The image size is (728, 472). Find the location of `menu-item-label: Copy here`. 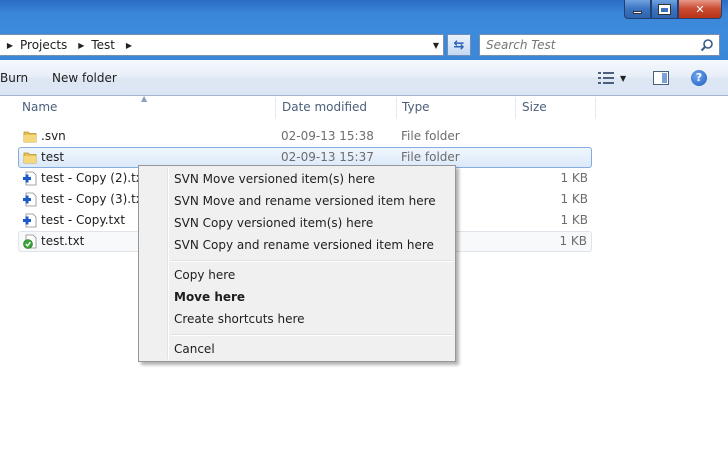

menu-item-label: Copy here is located at coordinates (205, 275).